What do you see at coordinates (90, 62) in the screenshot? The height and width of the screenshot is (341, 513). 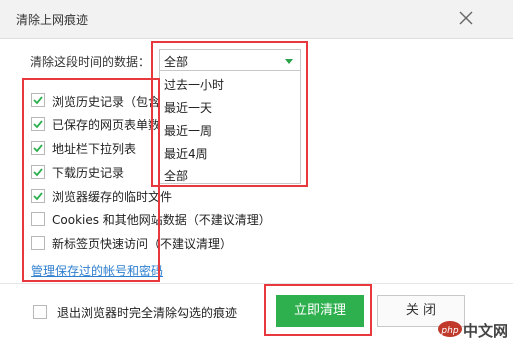 I see `period-label: 清除这段时间的数据：` at bounding box center [90, 62].